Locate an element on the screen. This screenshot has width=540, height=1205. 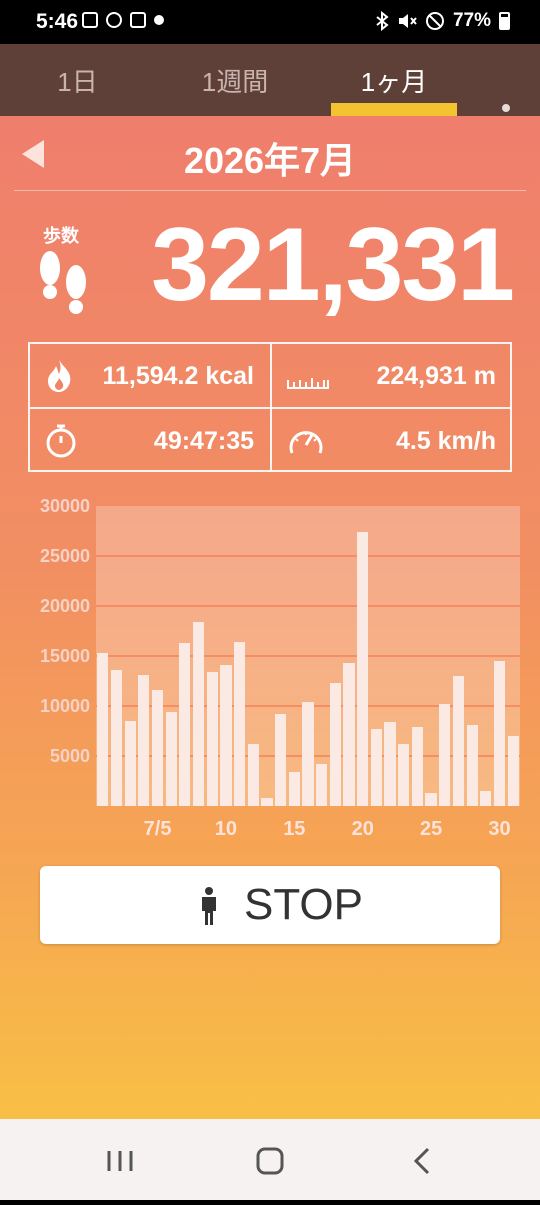
mute-icon is located at coordinates (407, 21).